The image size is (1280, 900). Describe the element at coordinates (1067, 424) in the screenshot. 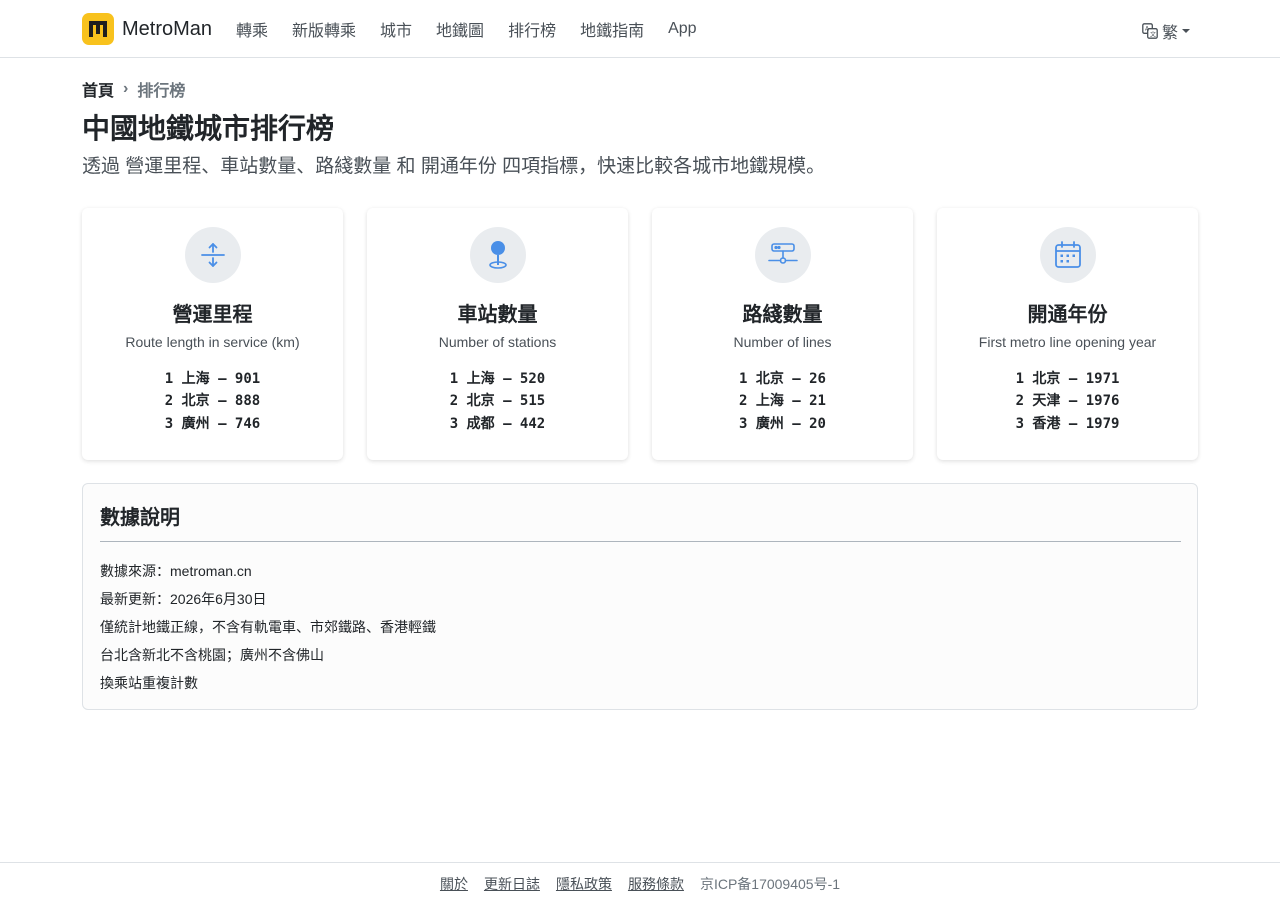

I see `rank-item: 3 香港 – 1979` at that location.